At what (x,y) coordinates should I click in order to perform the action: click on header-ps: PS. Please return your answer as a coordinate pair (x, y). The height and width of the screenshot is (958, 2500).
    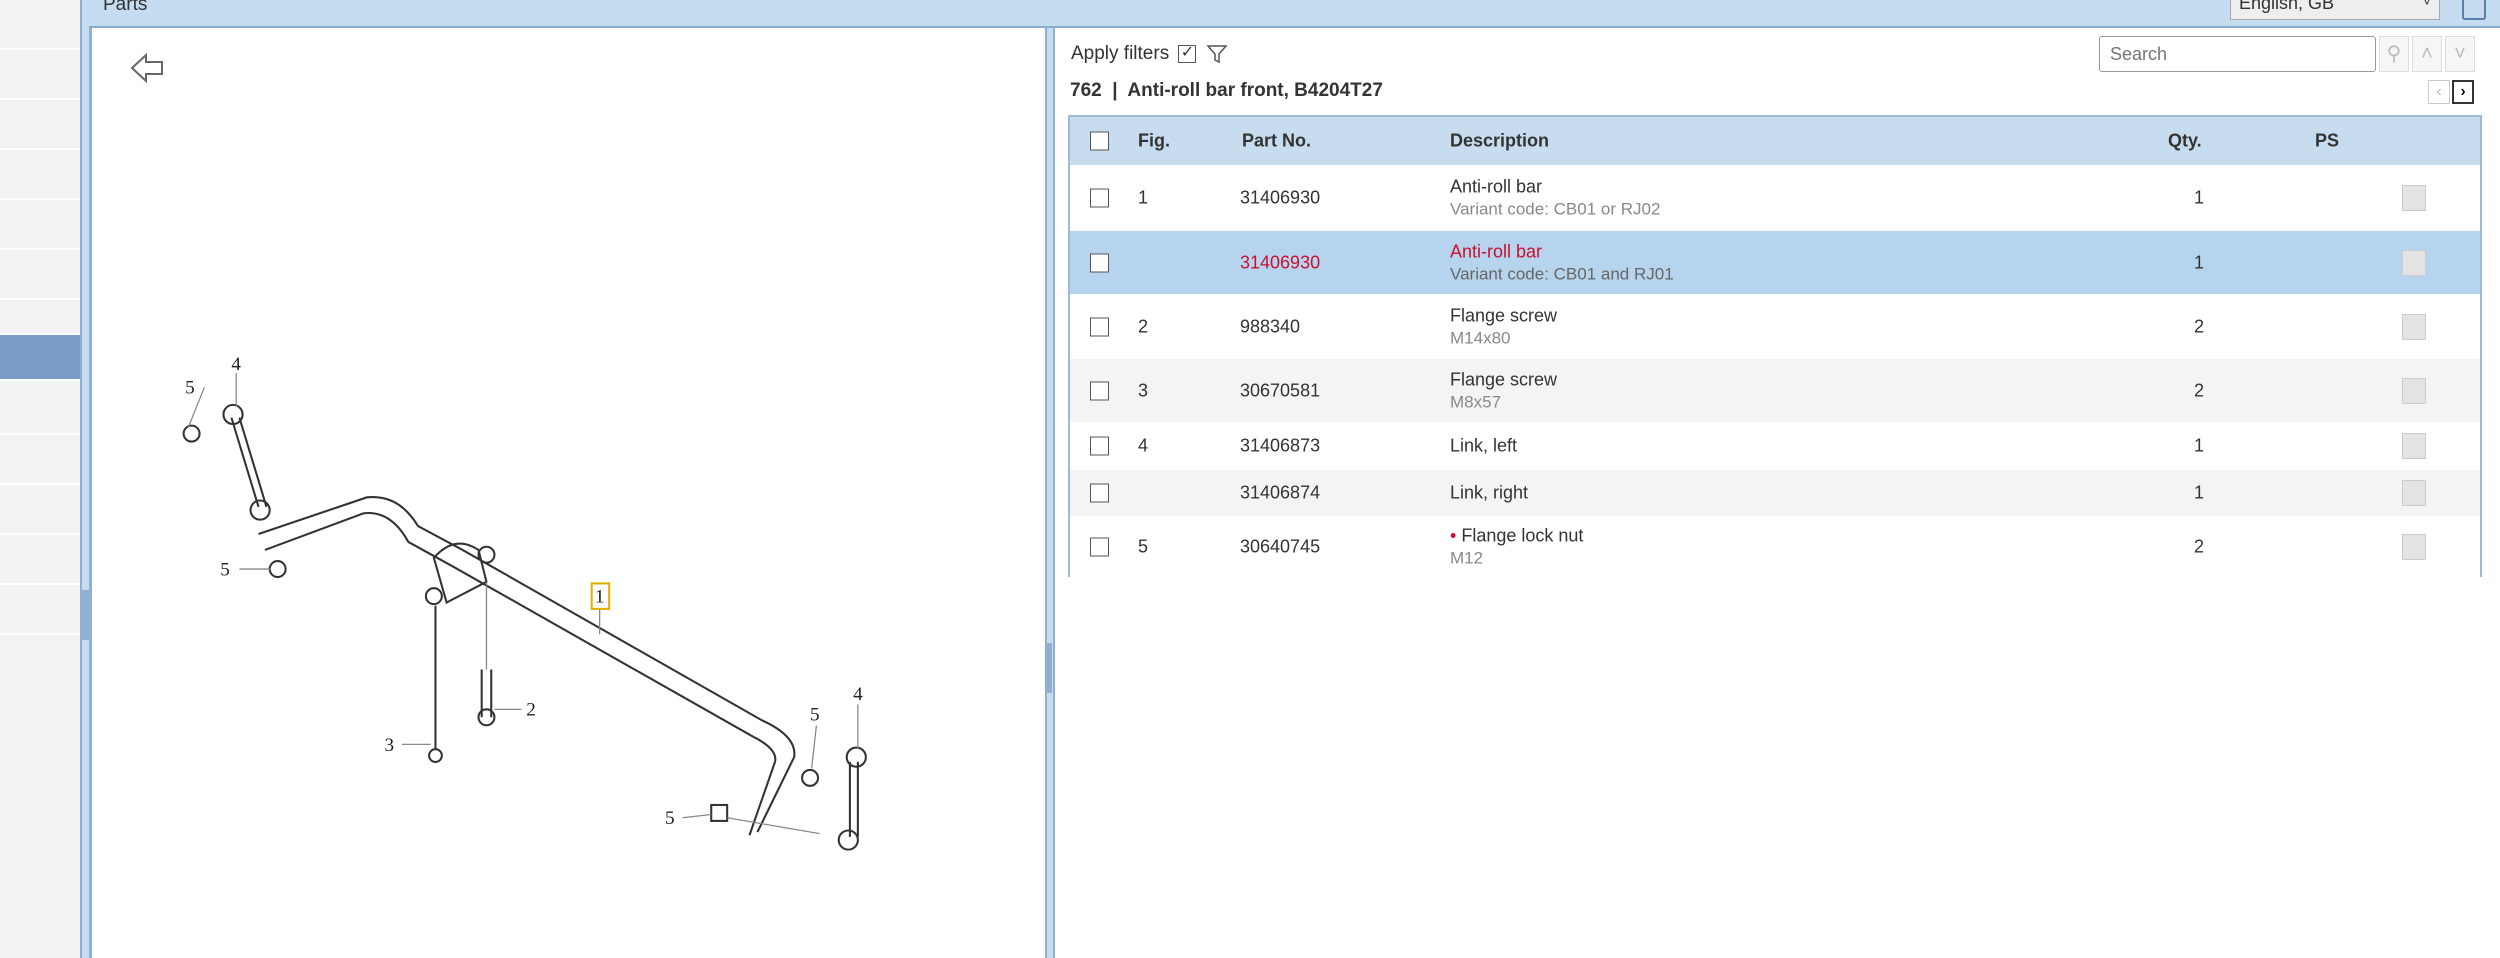
    Looking at the image, I should click on (2327, 141).